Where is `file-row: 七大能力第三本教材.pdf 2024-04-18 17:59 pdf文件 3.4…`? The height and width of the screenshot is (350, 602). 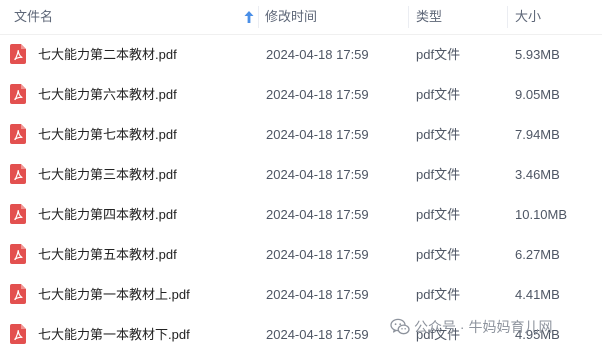
file-row: 七大能力第三本教材.pdf 2024-04-18 17:59 pdf文件 3.4… is located at coordinates (301, 175).